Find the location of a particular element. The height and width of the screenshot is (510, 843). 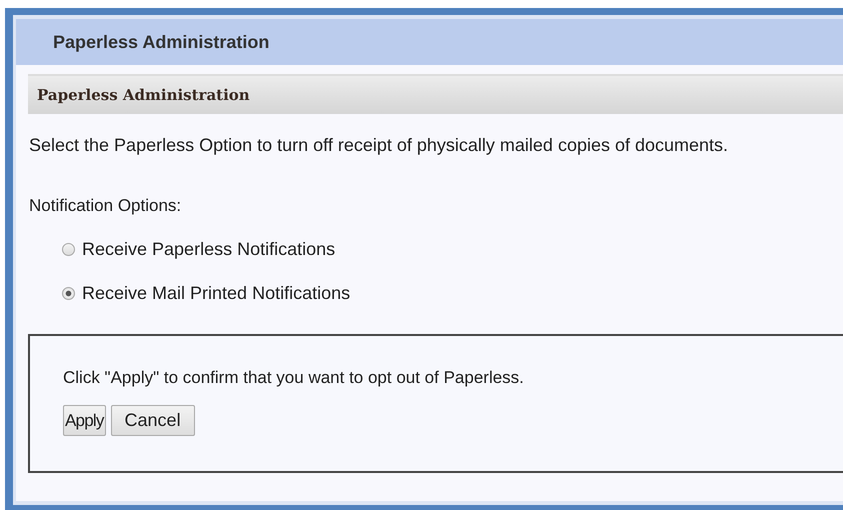

cancel-button: Cancel is located at coordinates (152, 420).